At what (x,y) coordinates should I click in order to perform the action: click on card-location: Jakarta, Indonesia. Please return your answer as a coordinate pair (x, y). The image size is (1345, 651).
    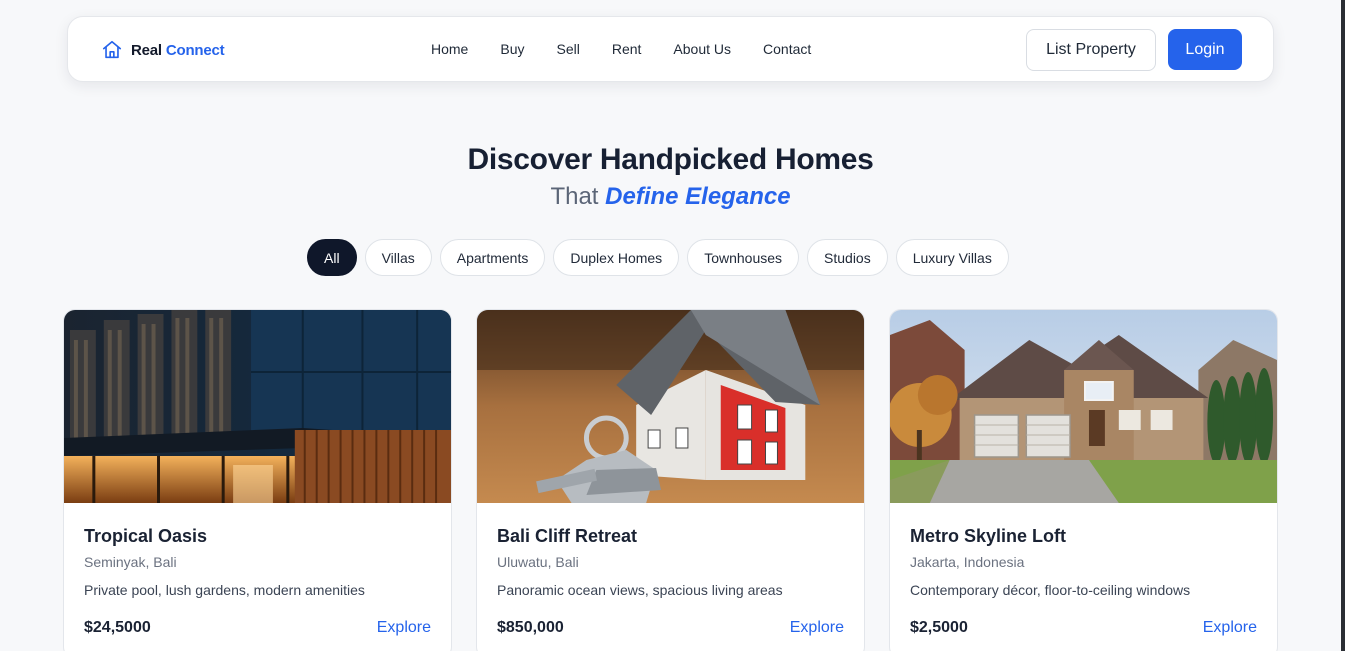
    Looking at the image, I should click on (967, 562).